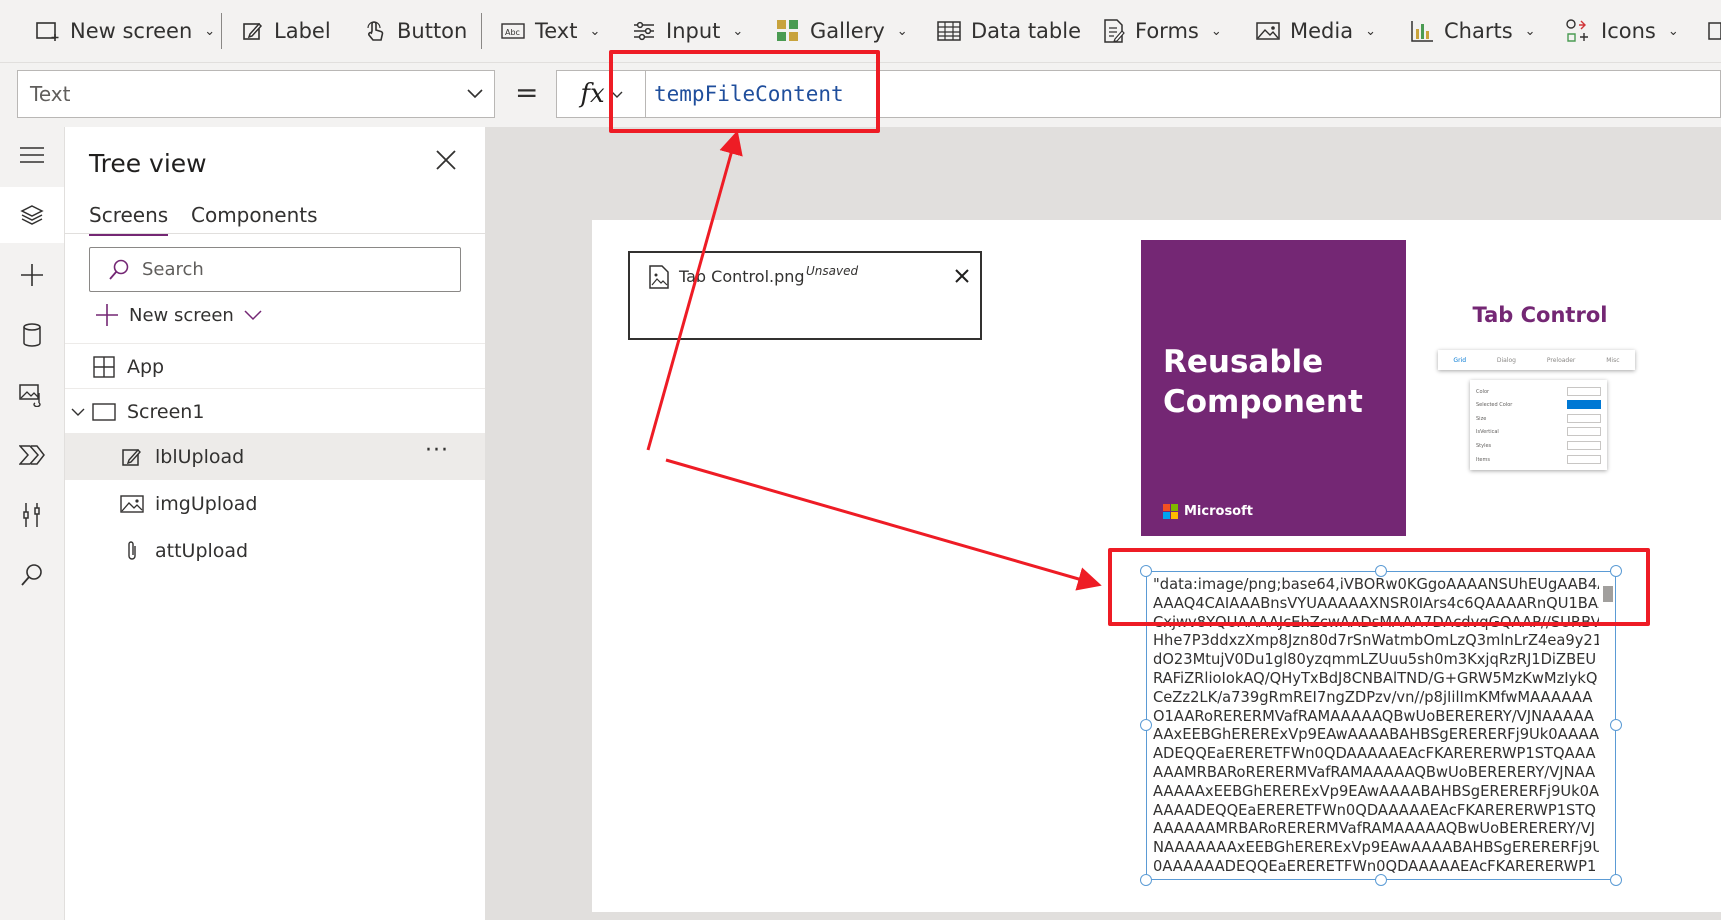 This screenshot has height=920, width=1721. I want to click on new-screen-icon, so click(47, 31).